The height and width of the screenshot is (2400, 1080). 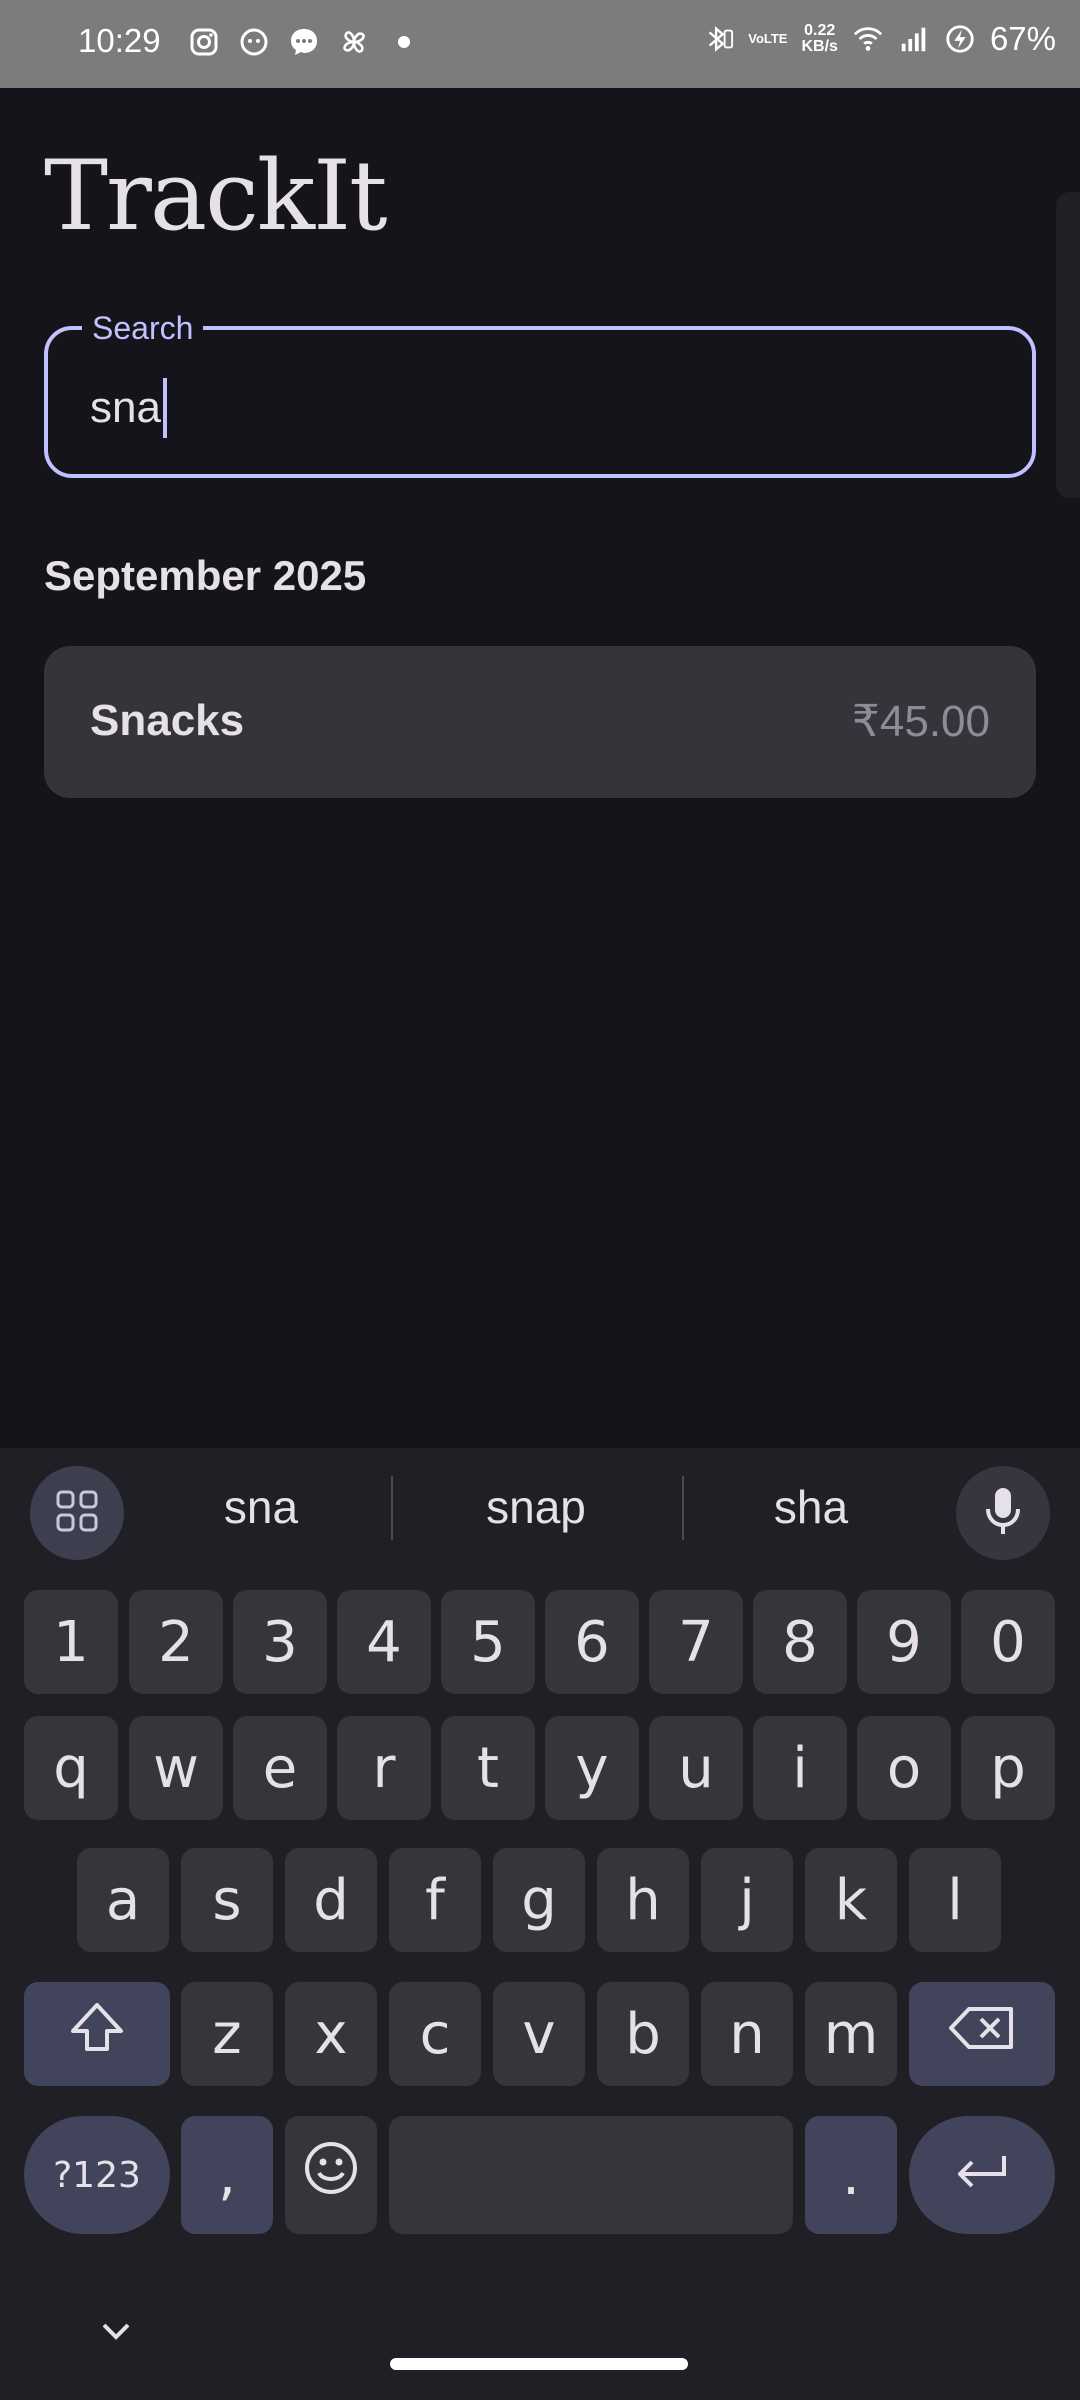 I want to click on suggestion-1: sna, so click(x=261, y=1507).